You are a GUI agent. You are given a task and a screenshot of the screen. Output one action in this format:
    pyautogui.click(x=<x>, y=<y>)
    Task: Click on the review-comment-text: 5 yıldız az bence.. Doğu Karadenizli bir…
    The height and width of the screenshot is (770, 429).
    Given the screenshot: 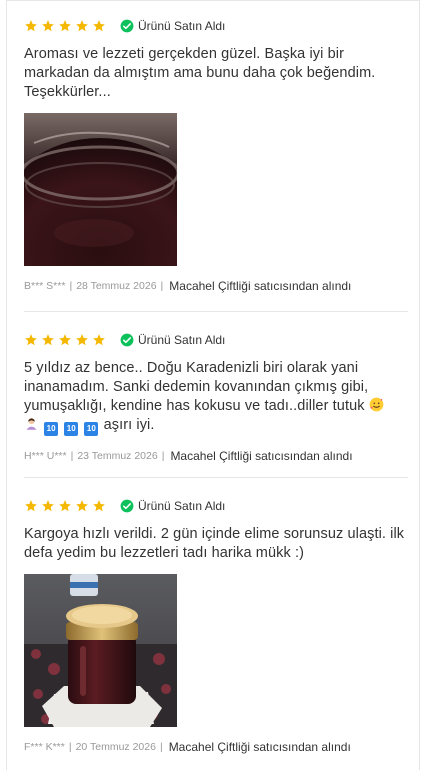 What is the action you would take?
    pyautogui.click(x=196, y=387)
    